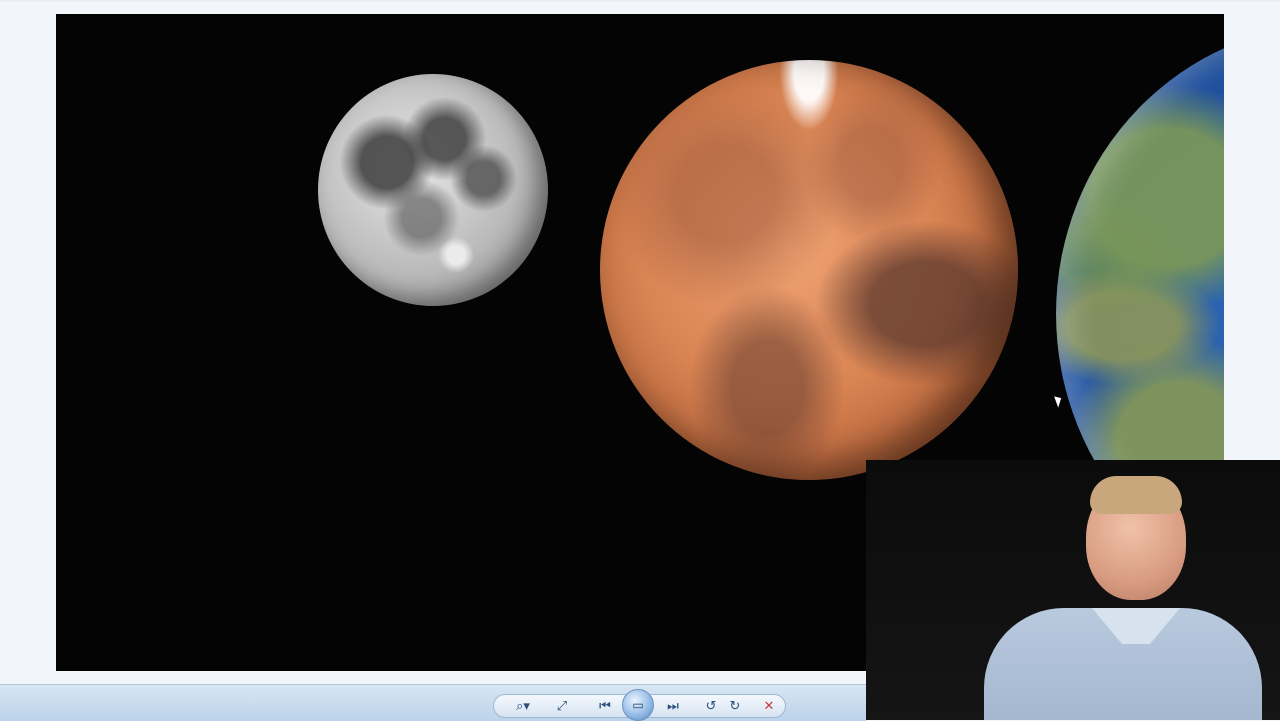 Image resolution: width=1280 pixels, height=721 pixels. I want to click on presenter-collar, so click(1136, 628).